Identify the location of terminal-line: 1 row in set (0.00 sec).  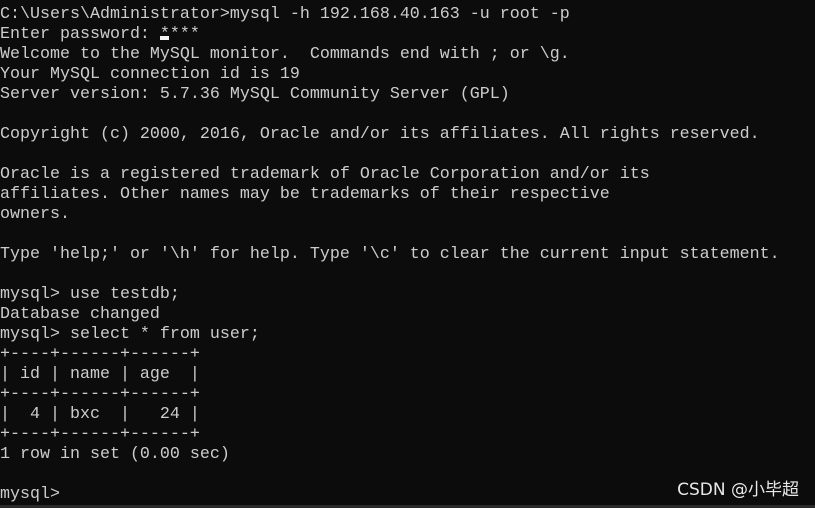
(115, 454).